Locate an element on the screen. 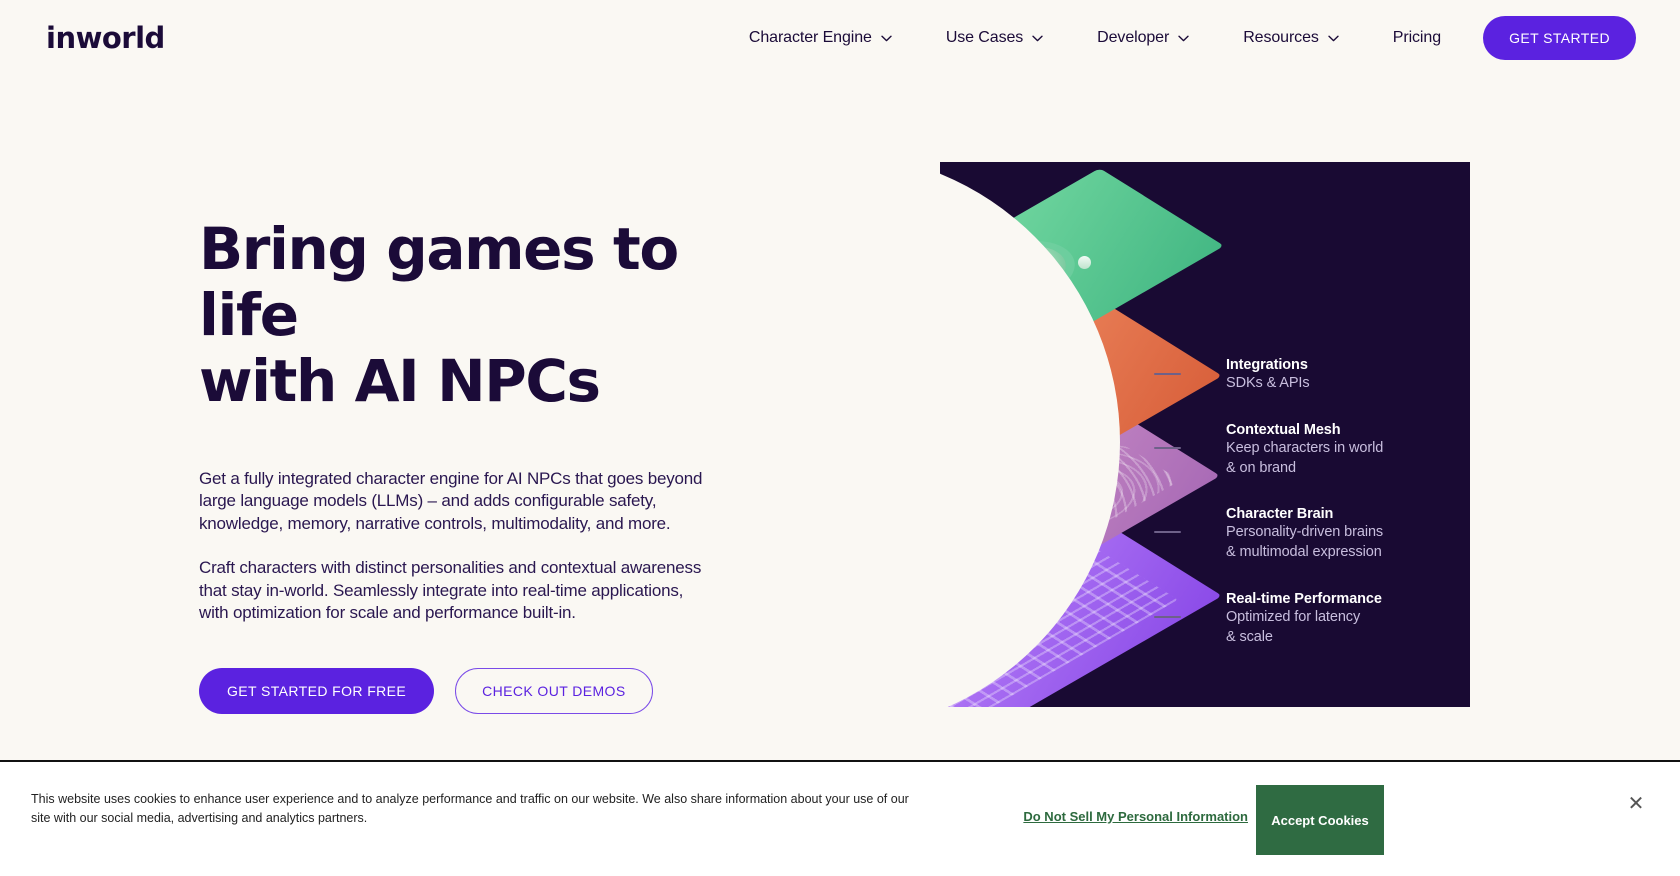 The width and height of the screenshot is (1680, 876). integrations-layer is located at coordinates (1082, 282).